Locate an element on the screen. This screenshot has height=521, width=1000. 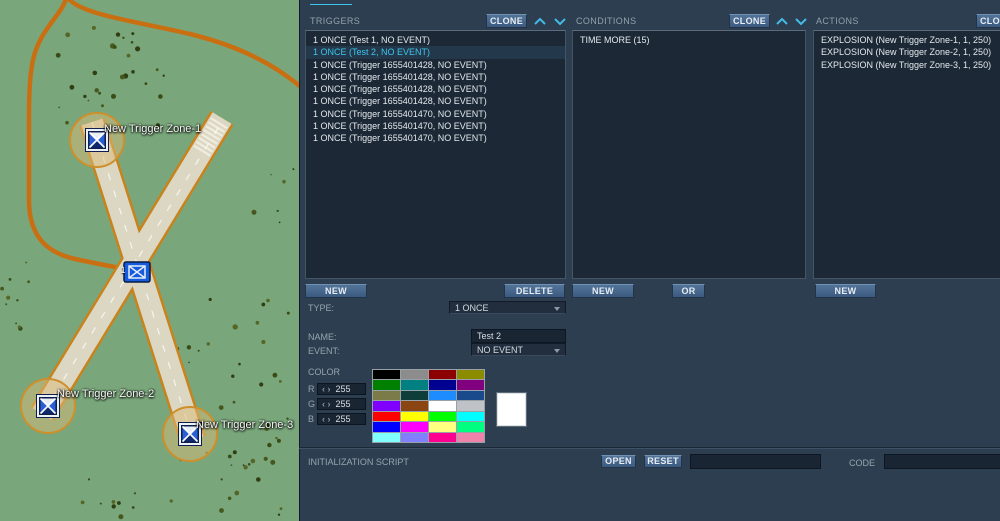
chevron-up-icon is located at coordinates (540, 21).